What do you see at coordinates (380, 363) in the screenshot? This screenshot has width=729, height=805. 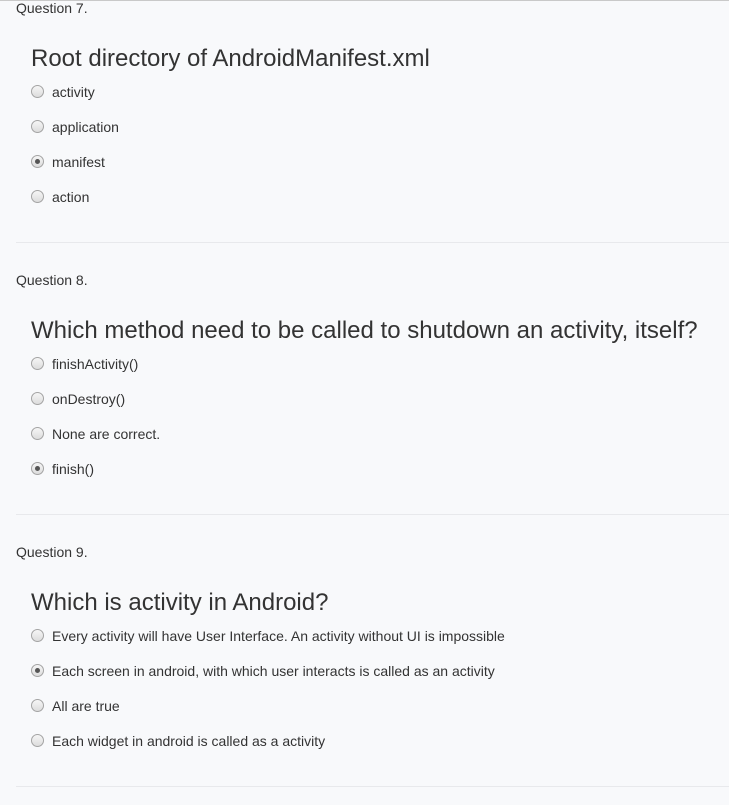 I see `answer-option: finishActivity()` at bounding box center [380, 363].